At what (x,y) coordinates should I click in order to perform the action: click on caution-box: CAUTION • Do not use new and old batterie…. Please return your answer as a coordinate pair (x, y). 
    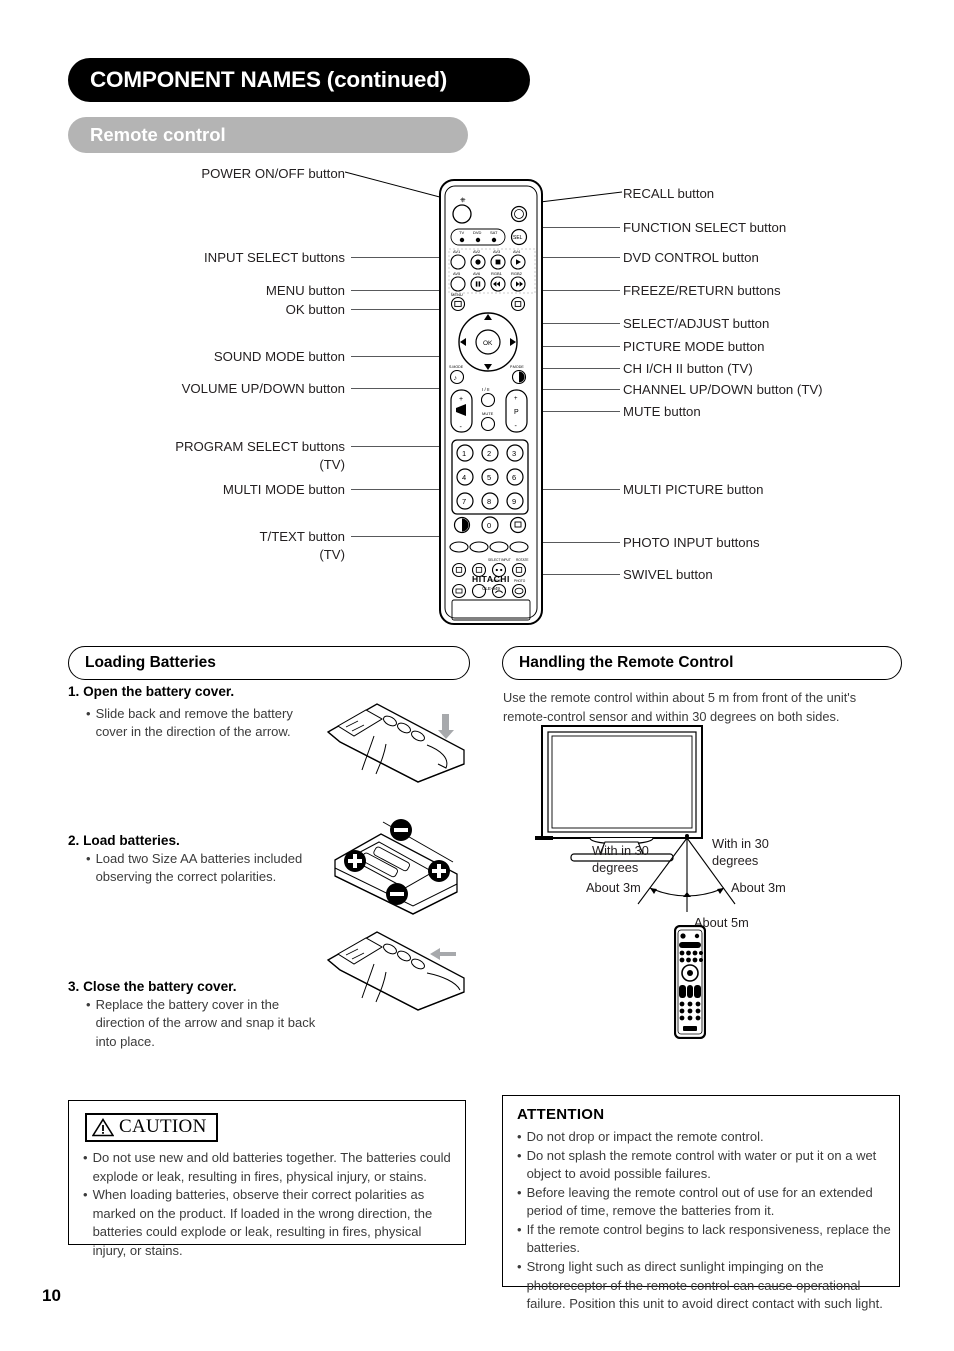
    Looking at the image, I should click on (267, 1179).